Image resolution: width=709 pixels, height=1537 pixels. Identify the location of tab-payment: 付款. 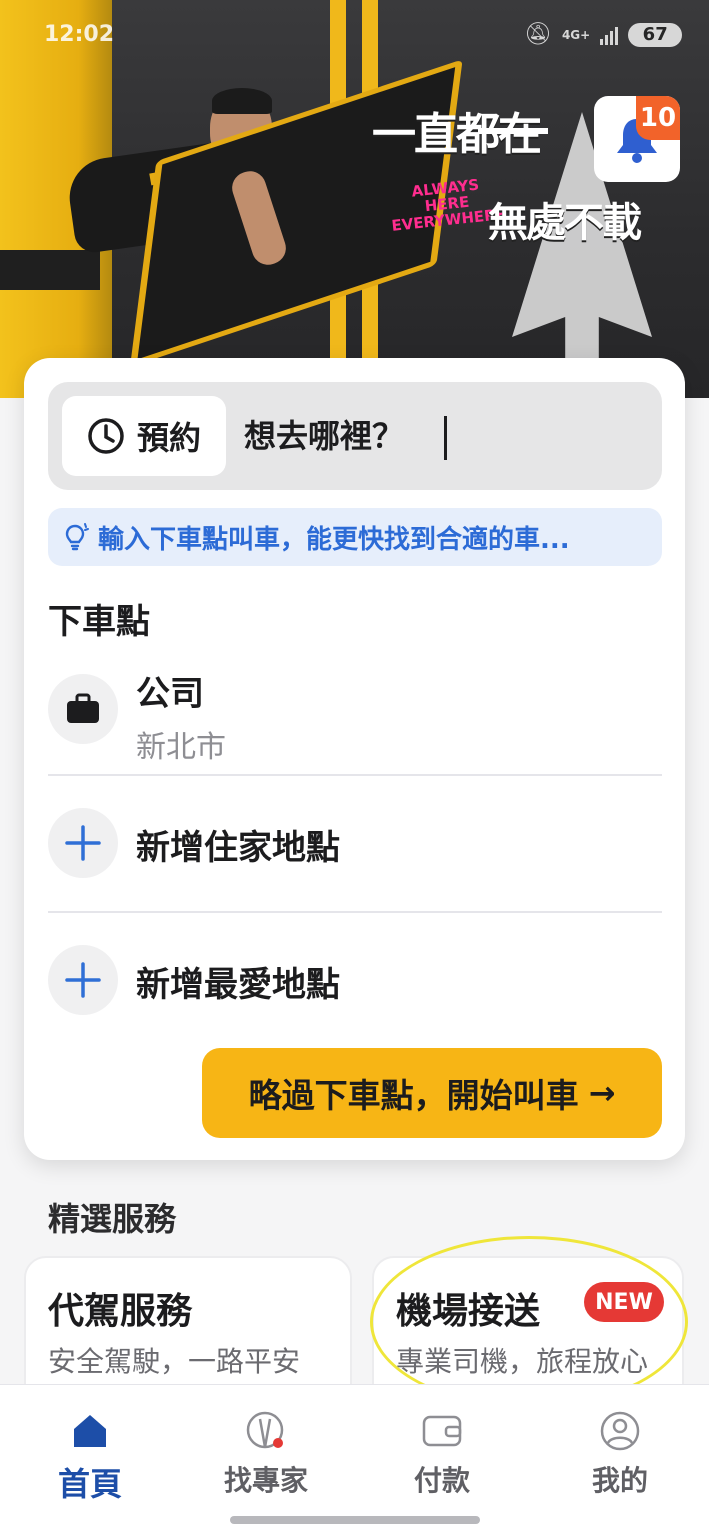
(442, 1459).